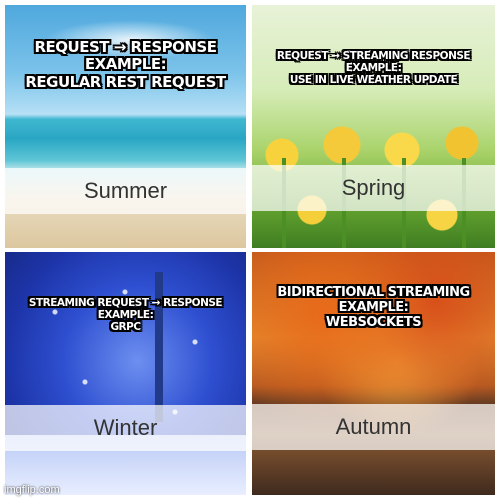 The width and height of the screenshot is (500, 500). Describe the element at coordinates (373, 322) in the screenshot. I see `caption-line: WEBSOCKETS` at that location.